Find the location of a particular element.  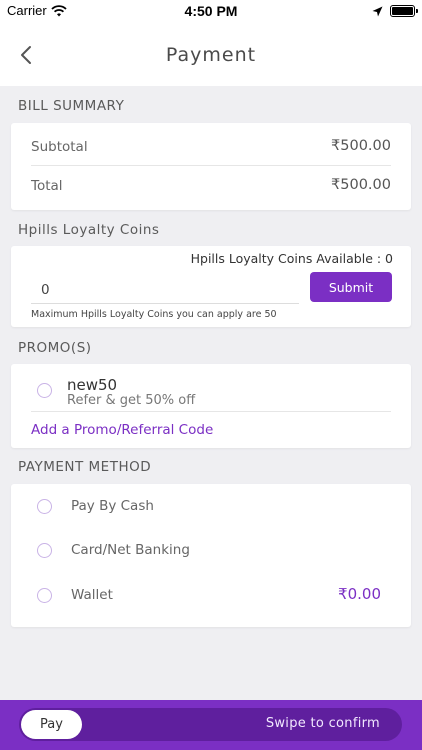

bottom-bar: Pay Swipe to confirm is located at coordinates (211, 725).